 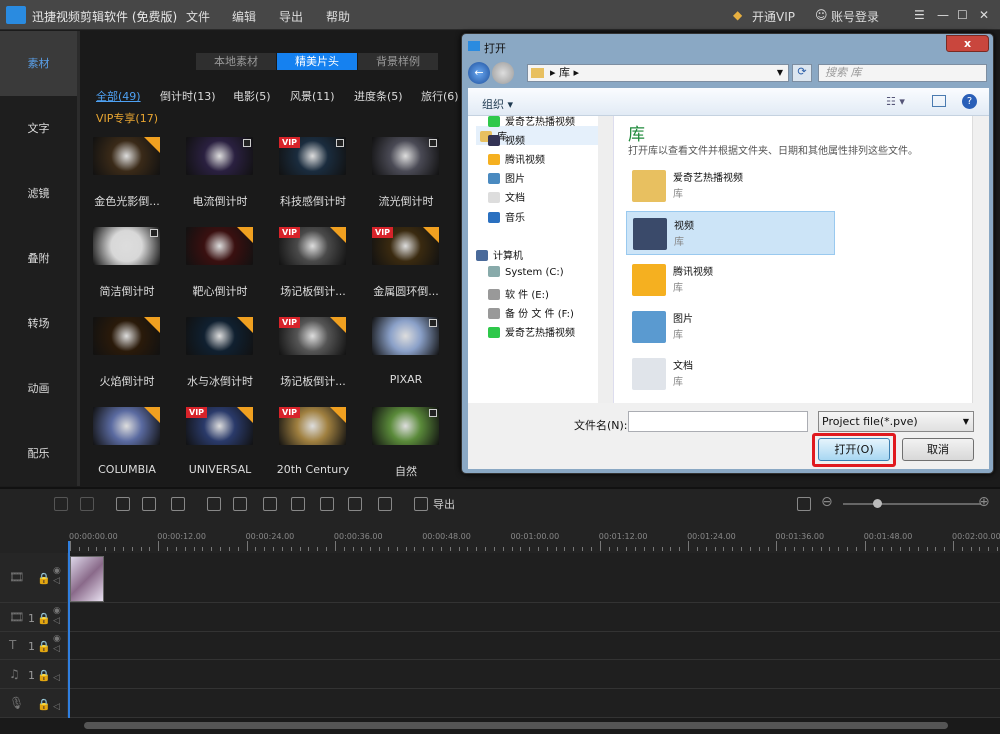 I want to click on fit-icon, so click(x=804, y=504).